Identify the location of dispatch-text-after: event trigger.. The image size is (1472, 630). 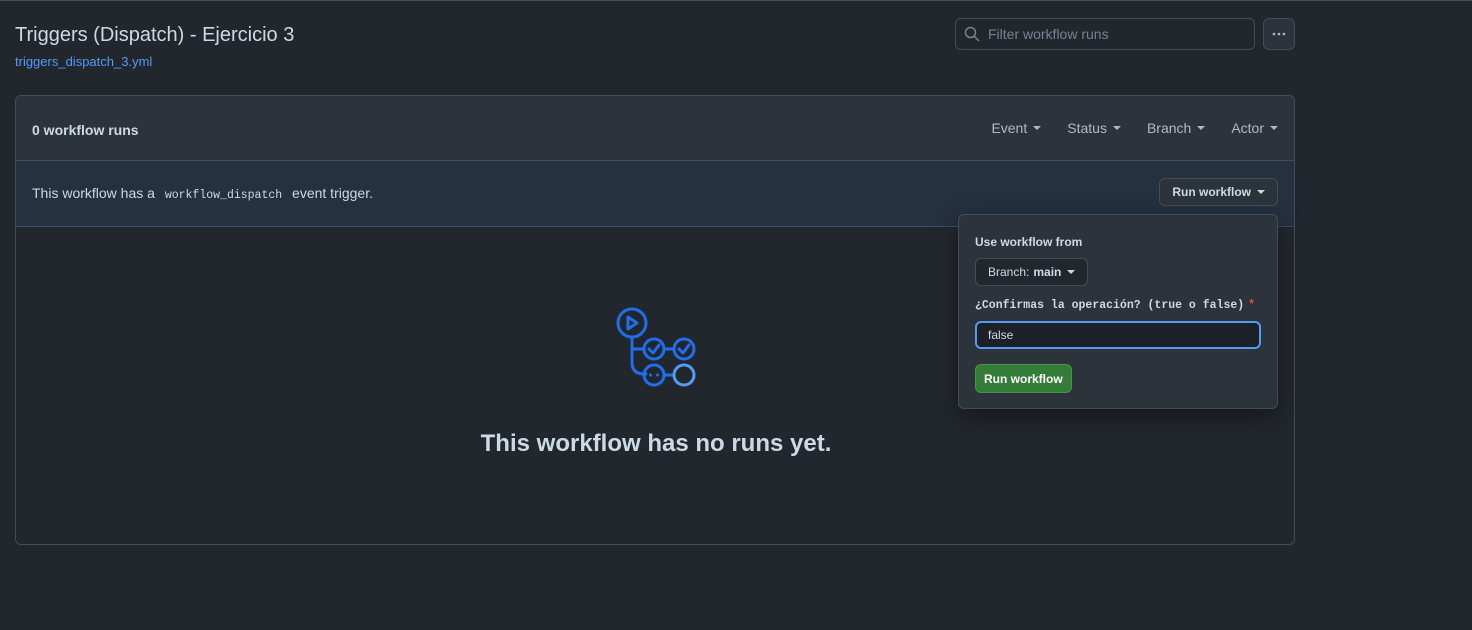
(332, 193).